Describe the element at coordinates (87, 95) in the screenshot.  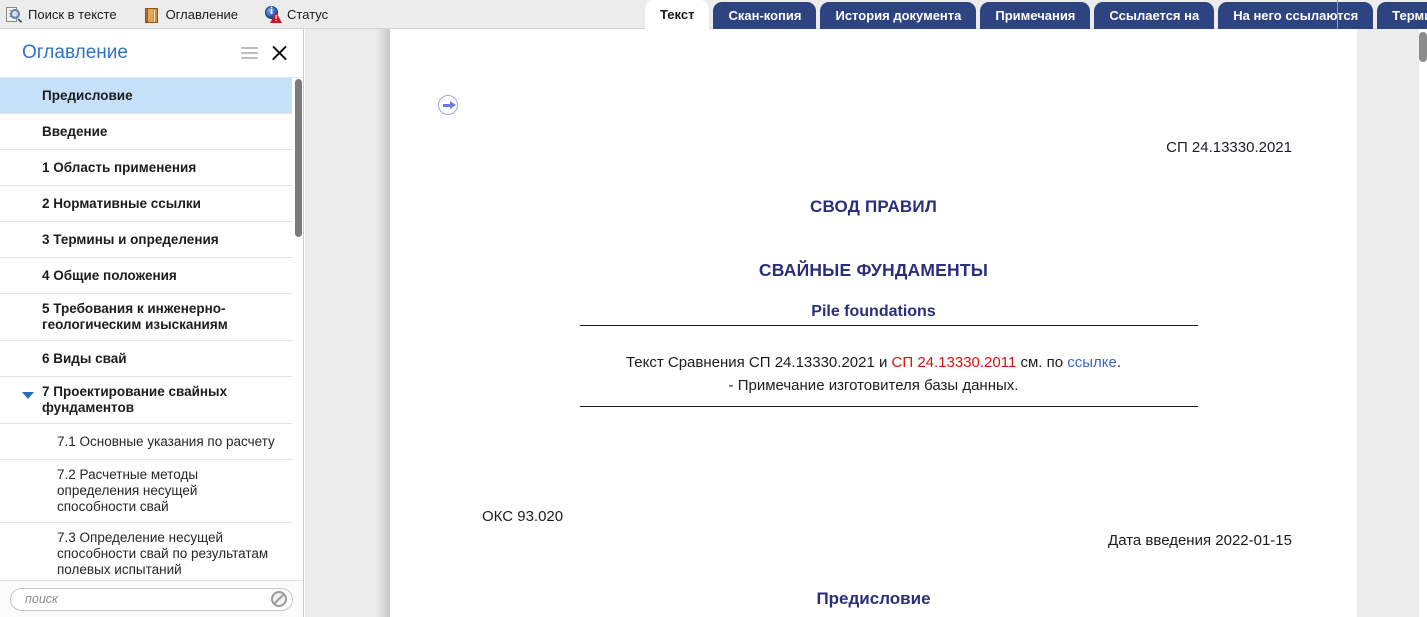
I see `toc-item-label: Предисловие` at that location.